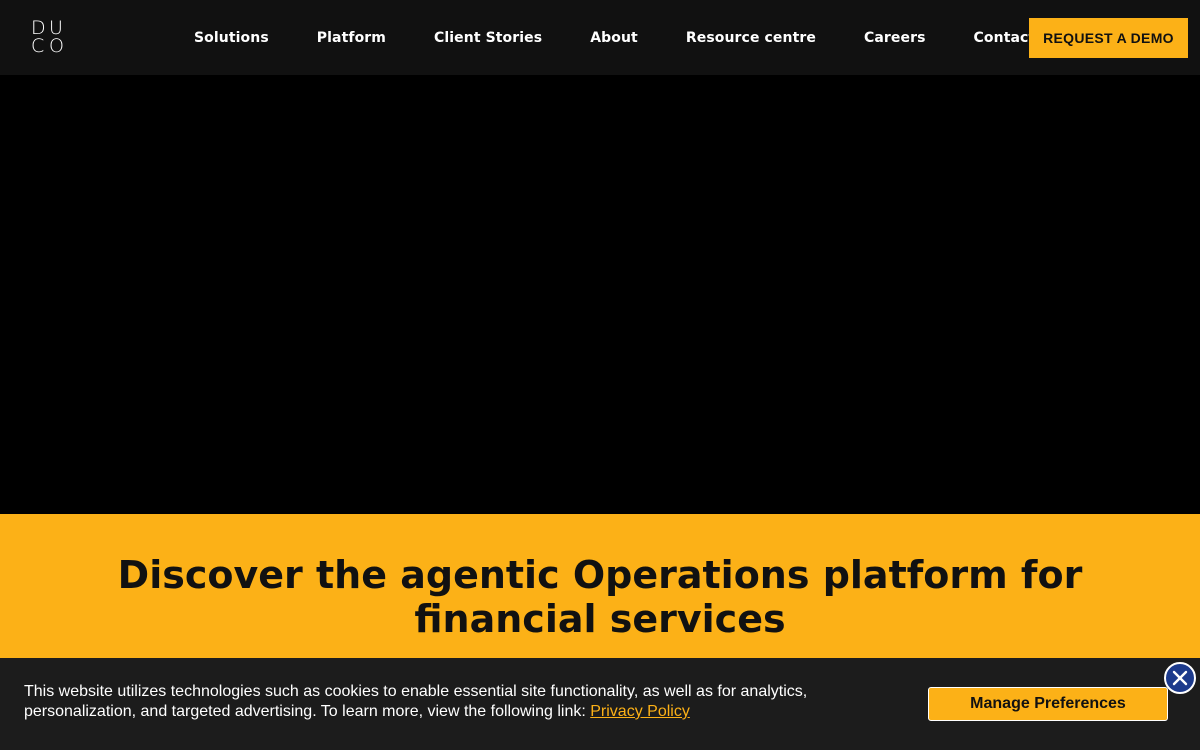  I want to click on cookie-close-button, so click(1180, 678).